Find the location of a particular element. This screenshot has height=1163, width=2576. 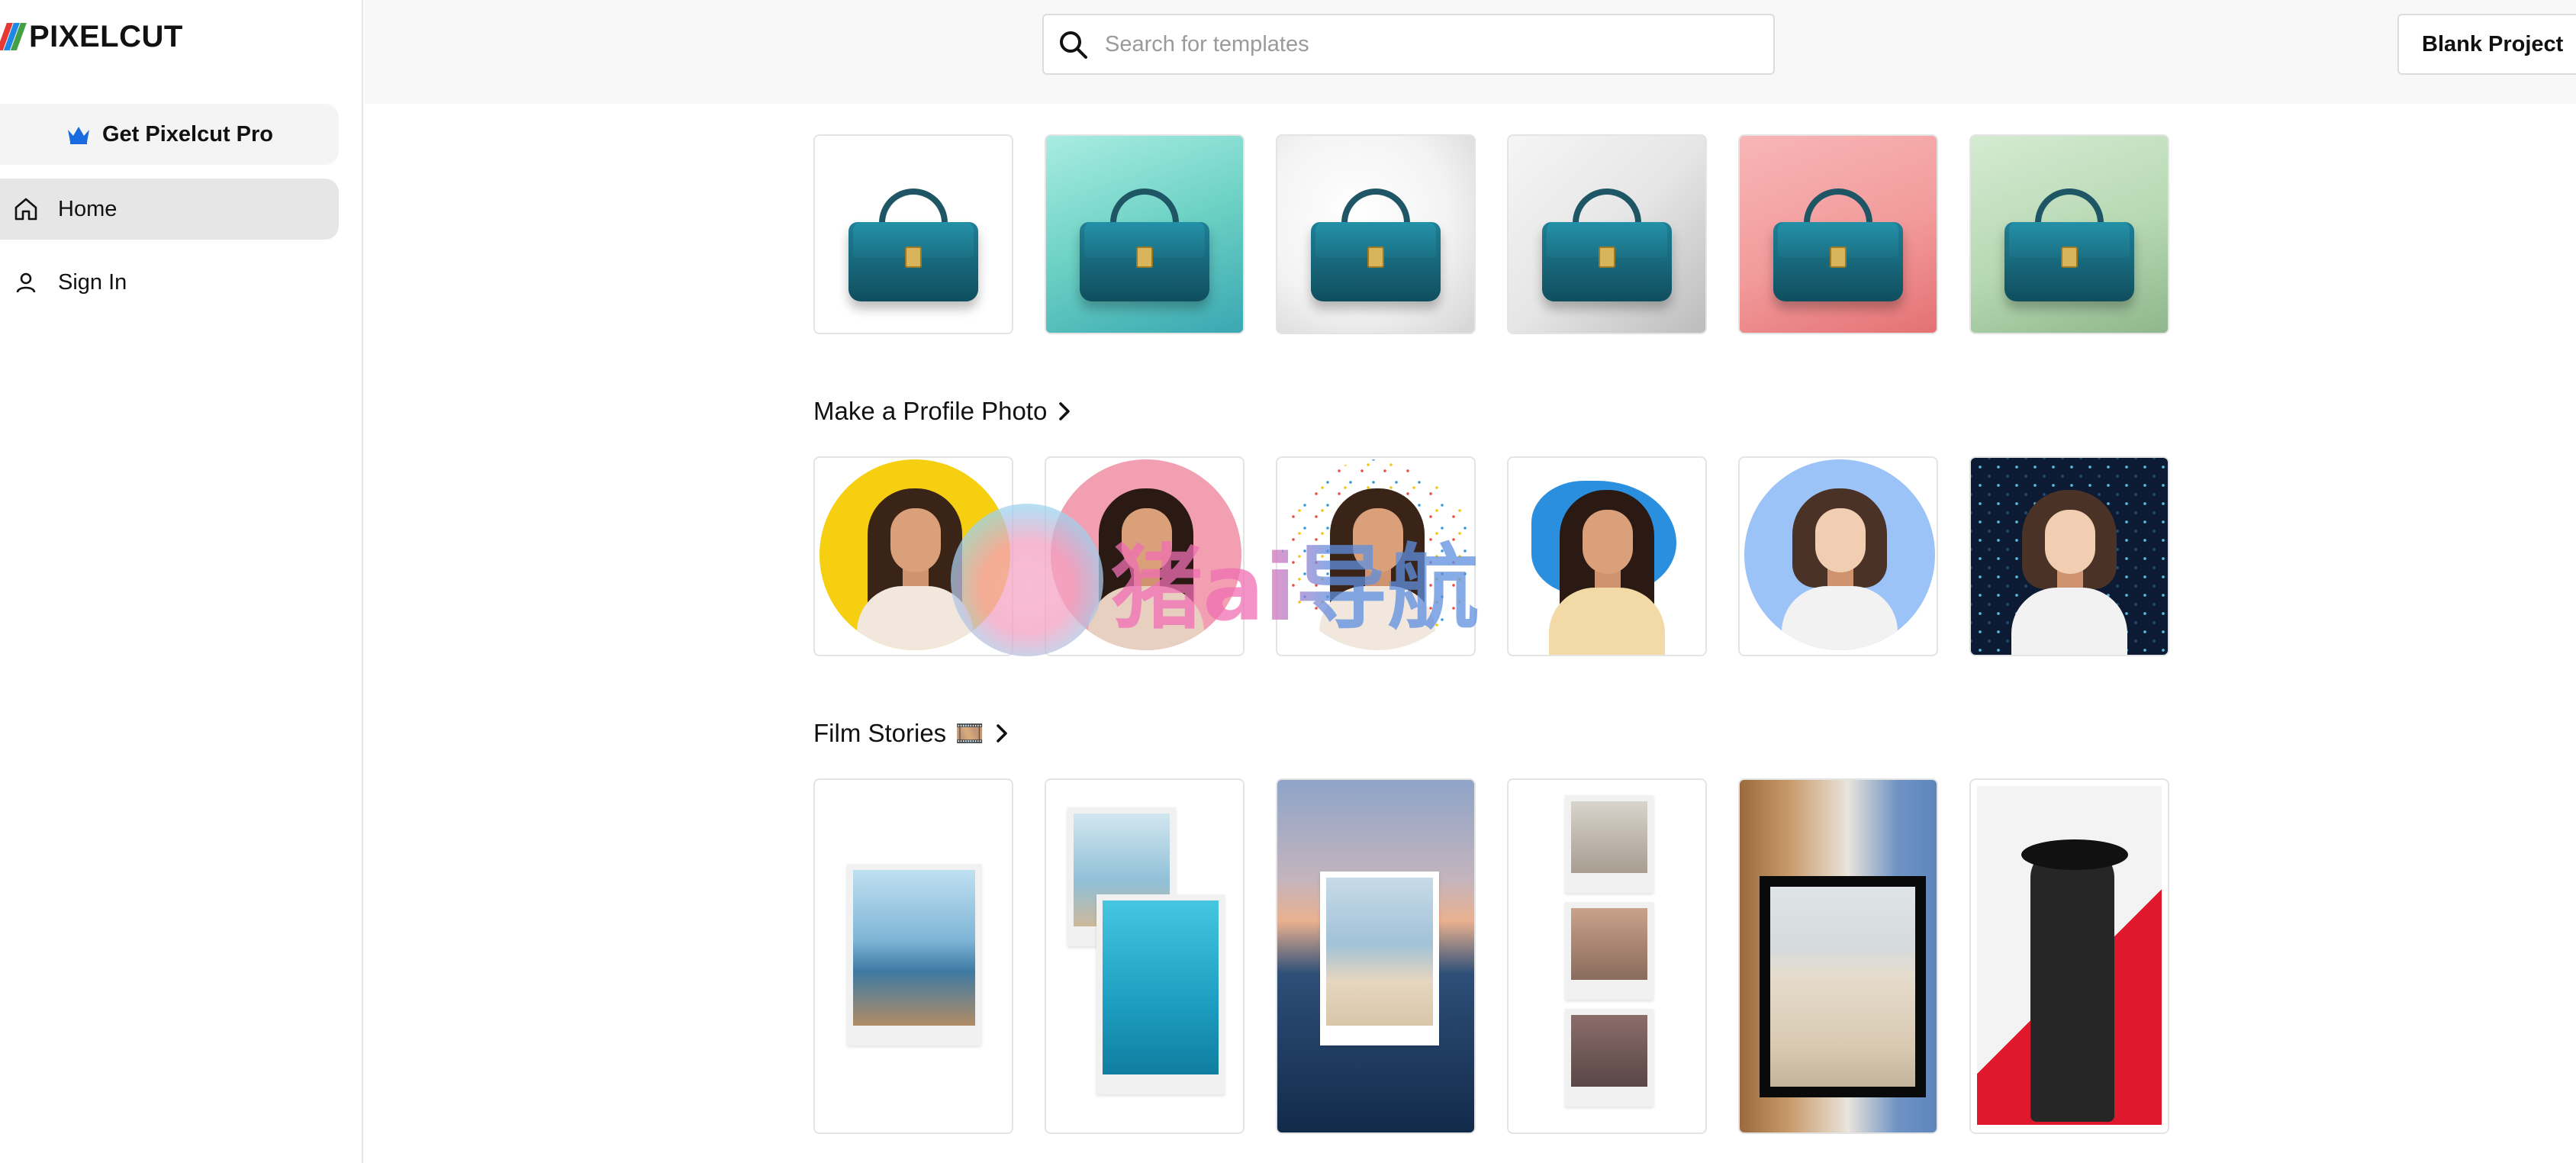

sidebar: PIXELCUT Get Pixelcut Pro Home Sign In is located at coordinates (181, 581).